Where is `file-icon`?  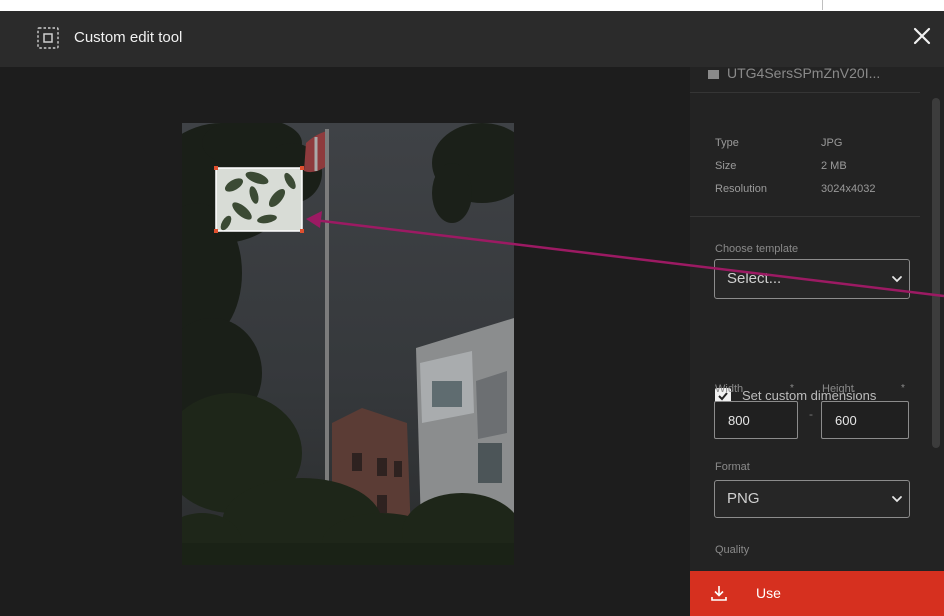
file-icon is located at coordinates (713, 74).